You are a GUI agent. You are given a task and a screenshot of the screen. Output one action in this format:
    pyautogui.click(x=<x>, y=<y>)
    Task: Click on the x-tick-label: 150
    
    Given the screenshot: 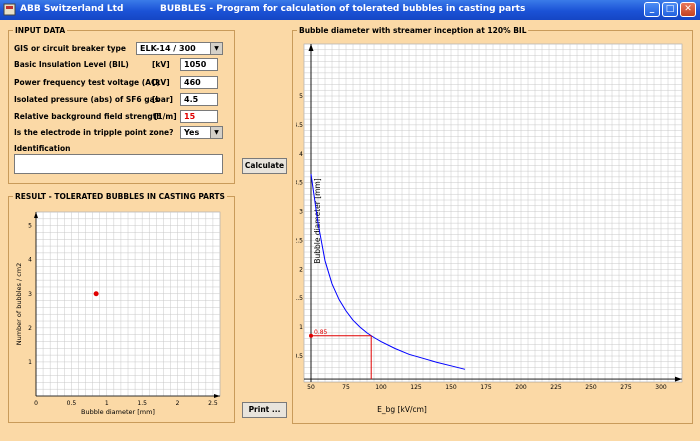 What is the action you would take?
    pyautogui.click(x=451, y=387)
    